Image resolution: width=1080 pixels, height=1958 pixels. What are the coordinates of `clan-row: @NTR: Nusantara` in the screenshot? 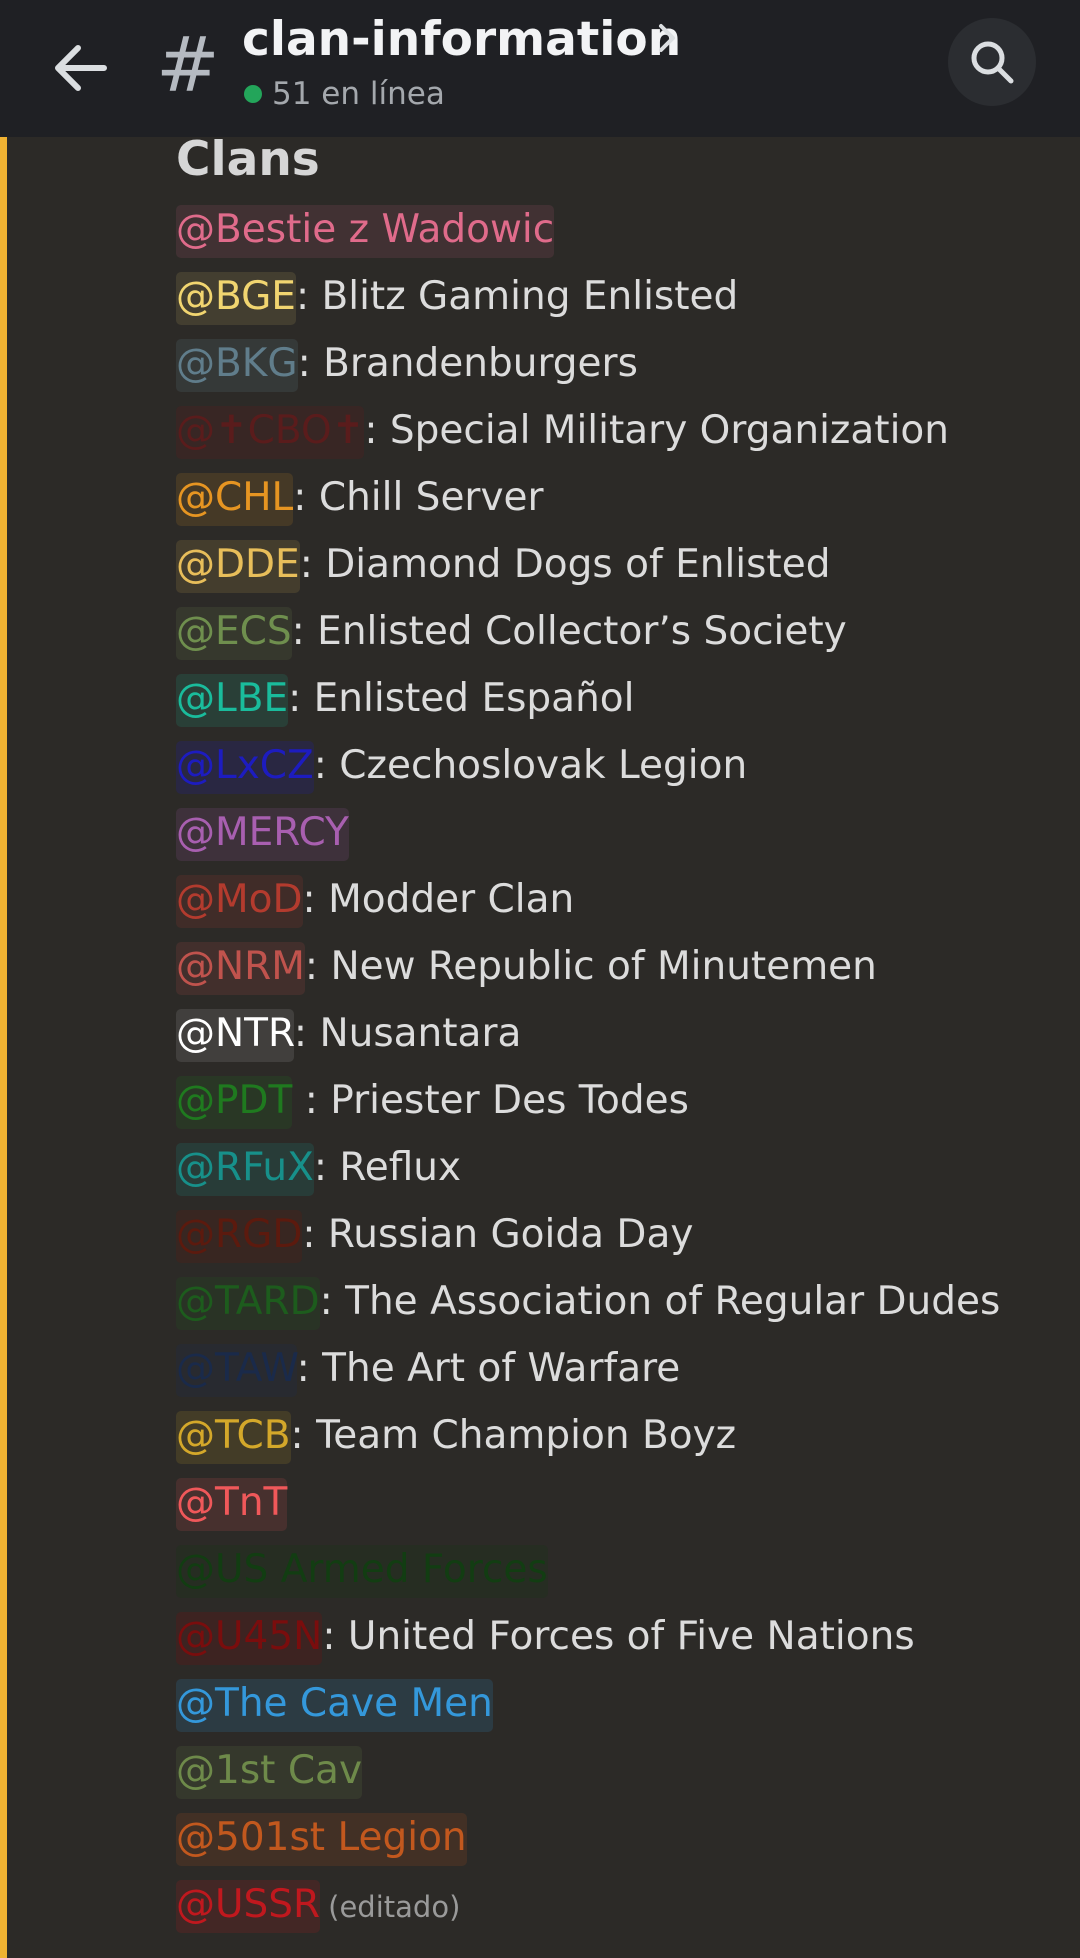 It's located at (616, 1033).